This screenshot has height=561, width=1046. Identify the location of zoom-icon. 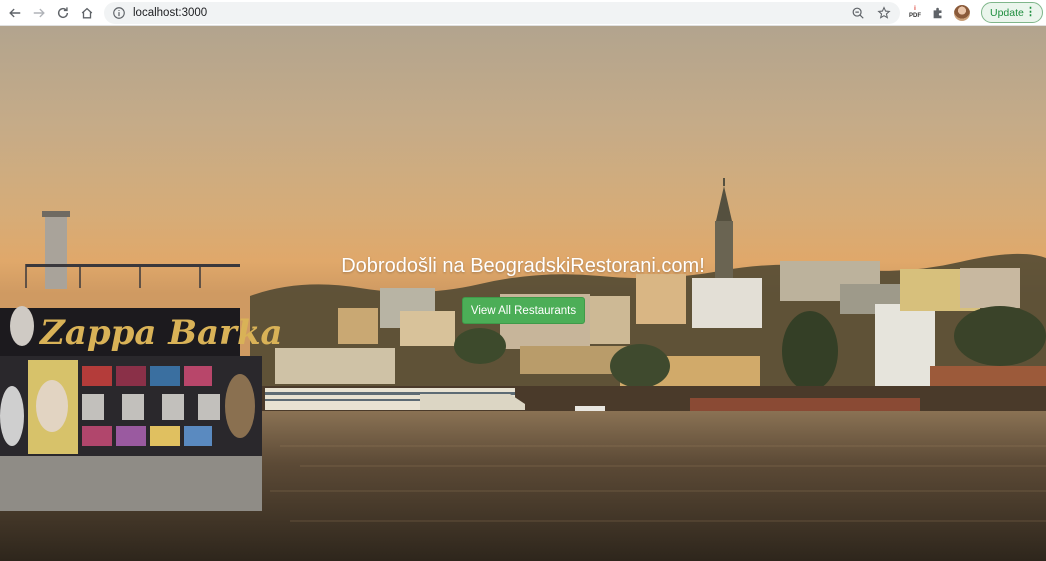
(858, 13).